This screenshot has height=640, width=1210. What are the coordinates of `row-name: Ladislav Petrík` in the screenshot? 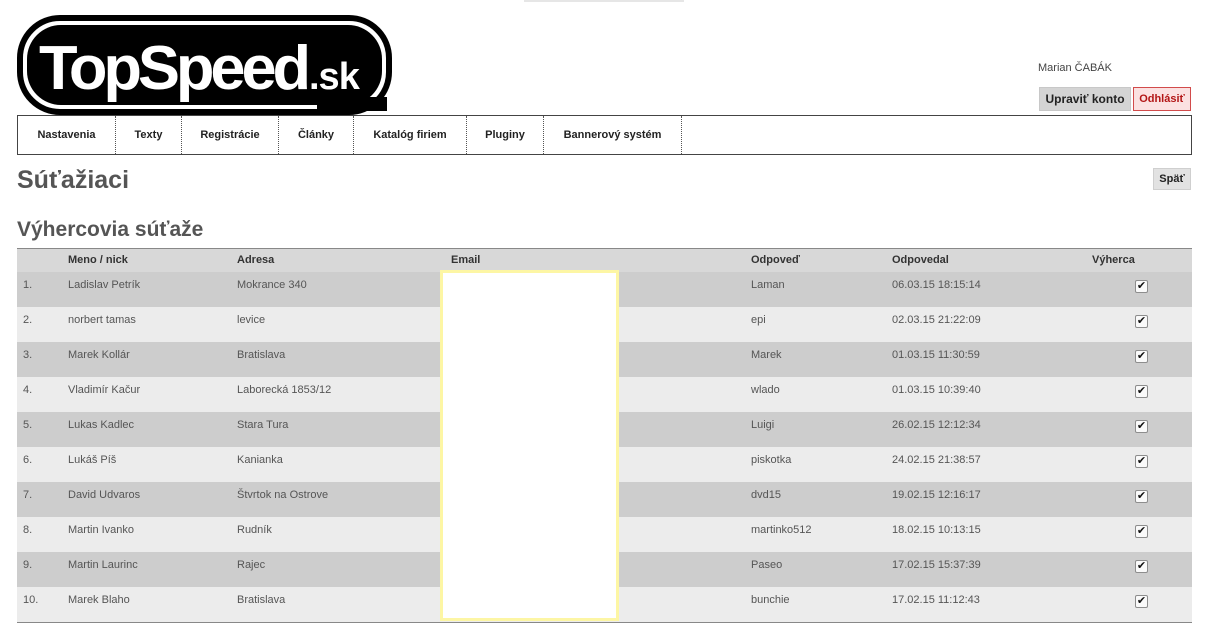 It's located at (104, 285).